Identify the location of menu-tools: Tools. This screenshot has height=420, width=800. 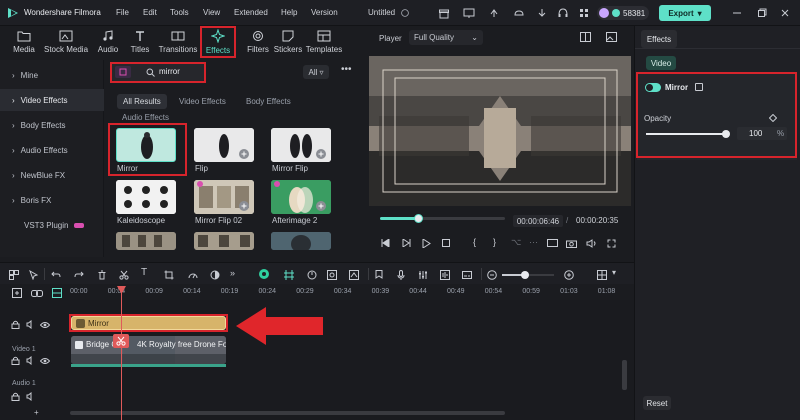
(179, 12).